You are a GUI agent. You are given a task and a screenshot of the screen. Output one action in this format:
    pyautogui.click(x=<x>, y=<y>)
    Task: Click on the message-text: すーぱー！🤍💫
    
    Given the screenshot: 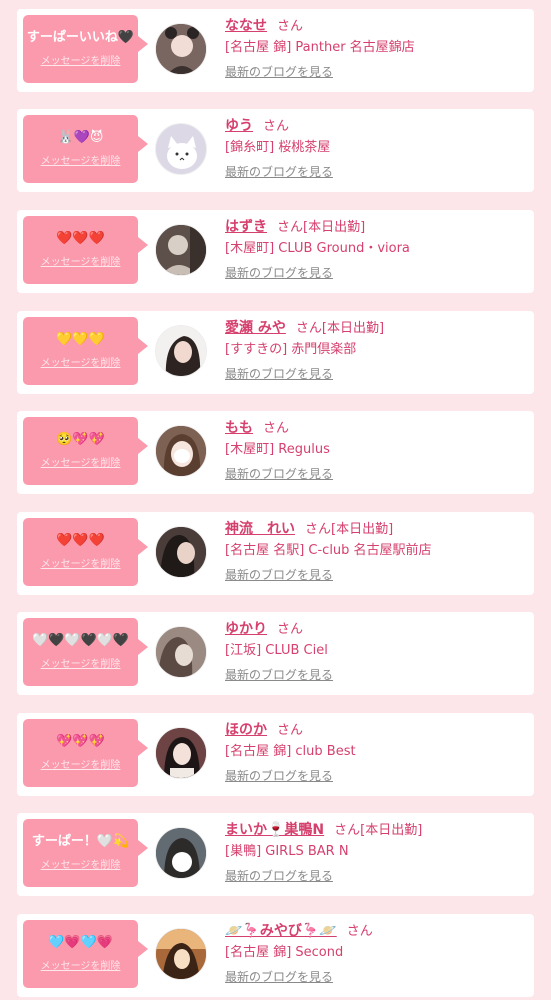 What is the action you would take?
    pyautogui.click(x=80, y=841)
    